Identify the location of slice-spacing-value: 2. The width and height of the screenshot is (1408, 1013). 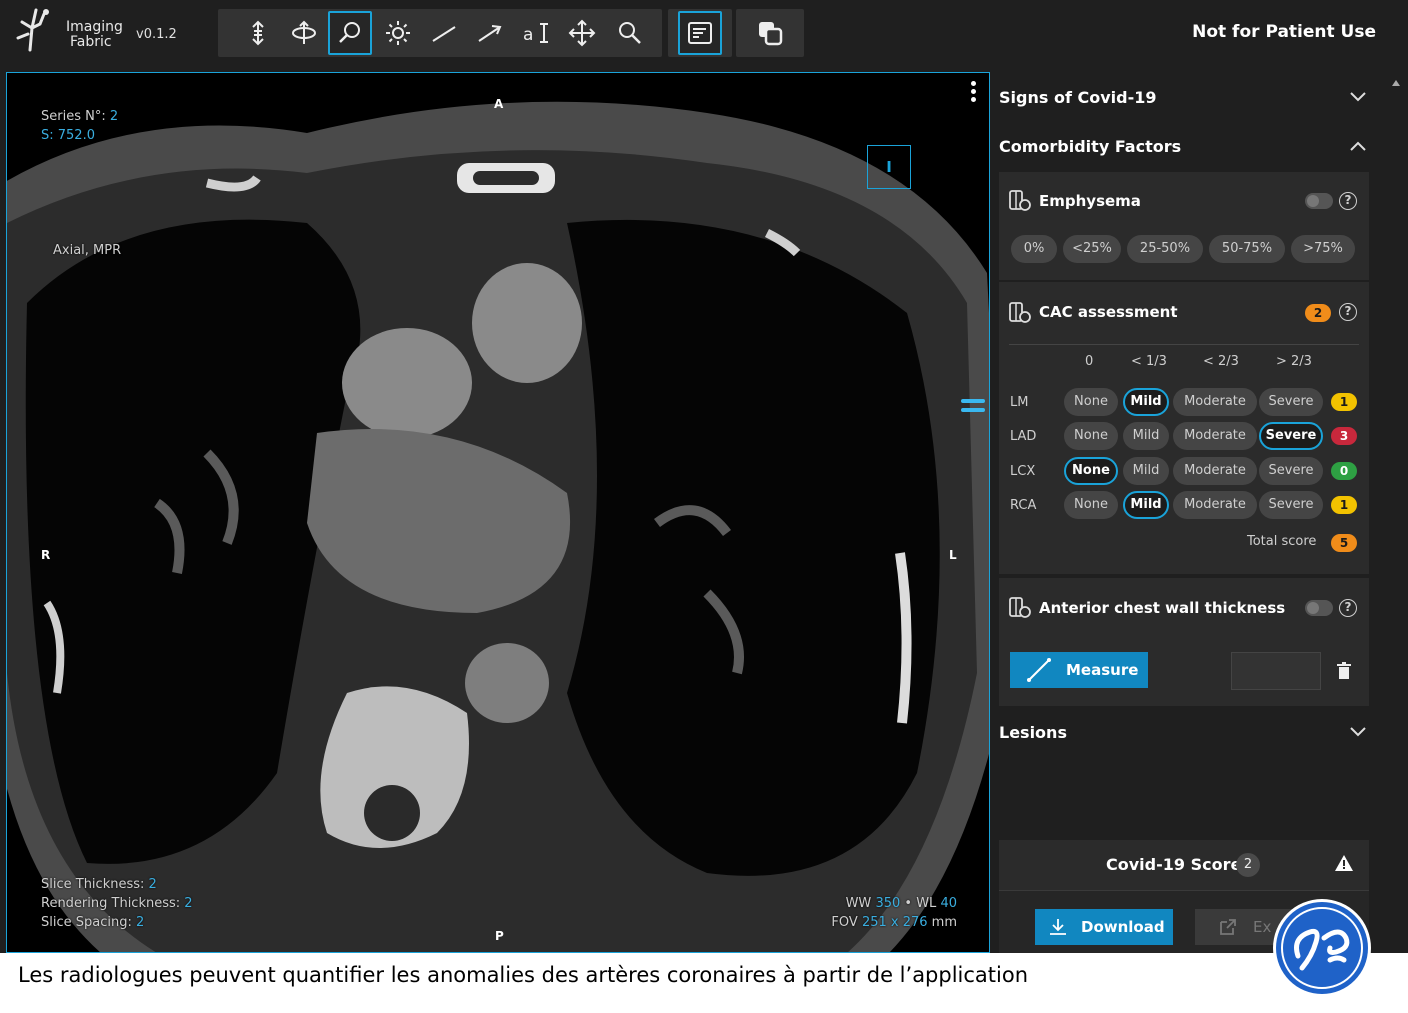
(140, 922).